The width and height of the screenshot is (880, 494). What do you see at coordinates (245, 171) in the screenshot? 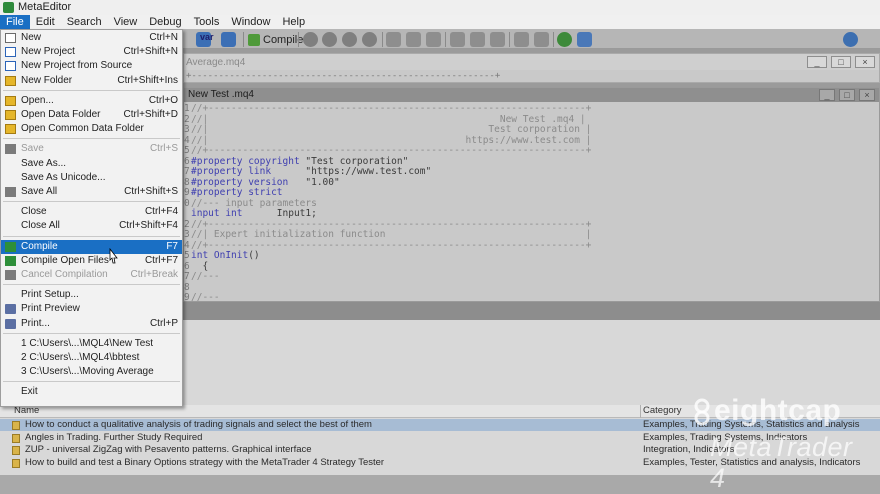
I see `code-keyword: #property link` at bounding box center [245, 171].